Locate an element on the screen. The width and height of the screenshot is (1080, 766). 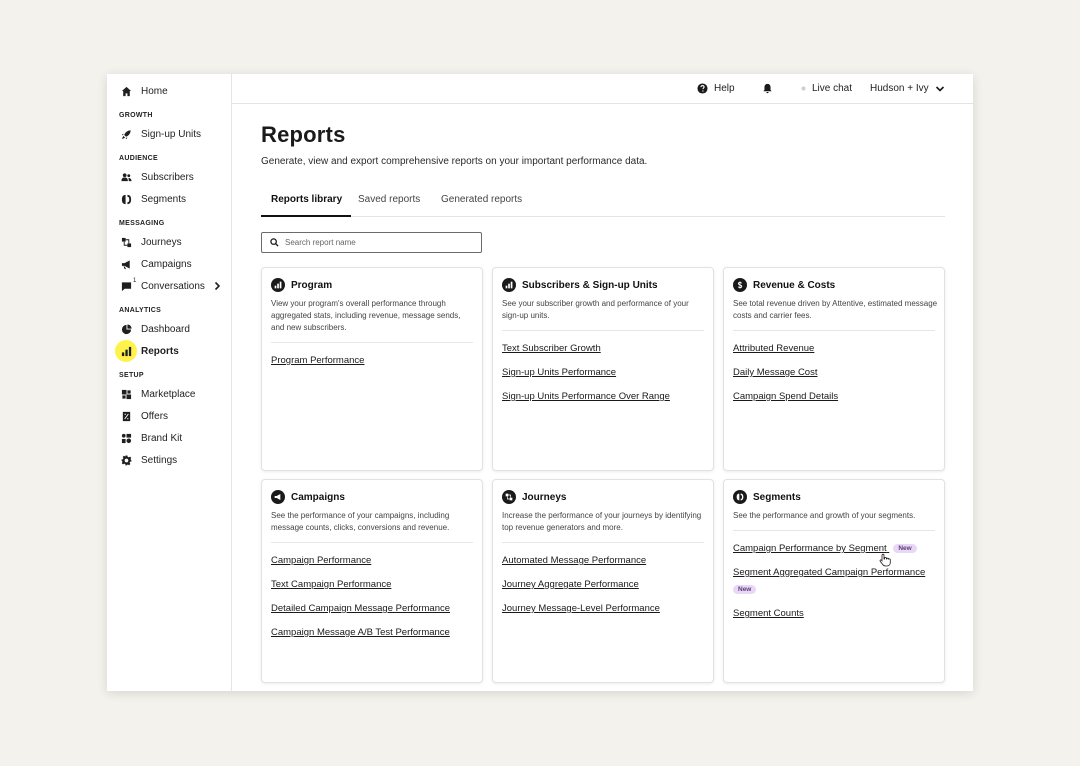
users-icon is located at coordinates (126, 177).